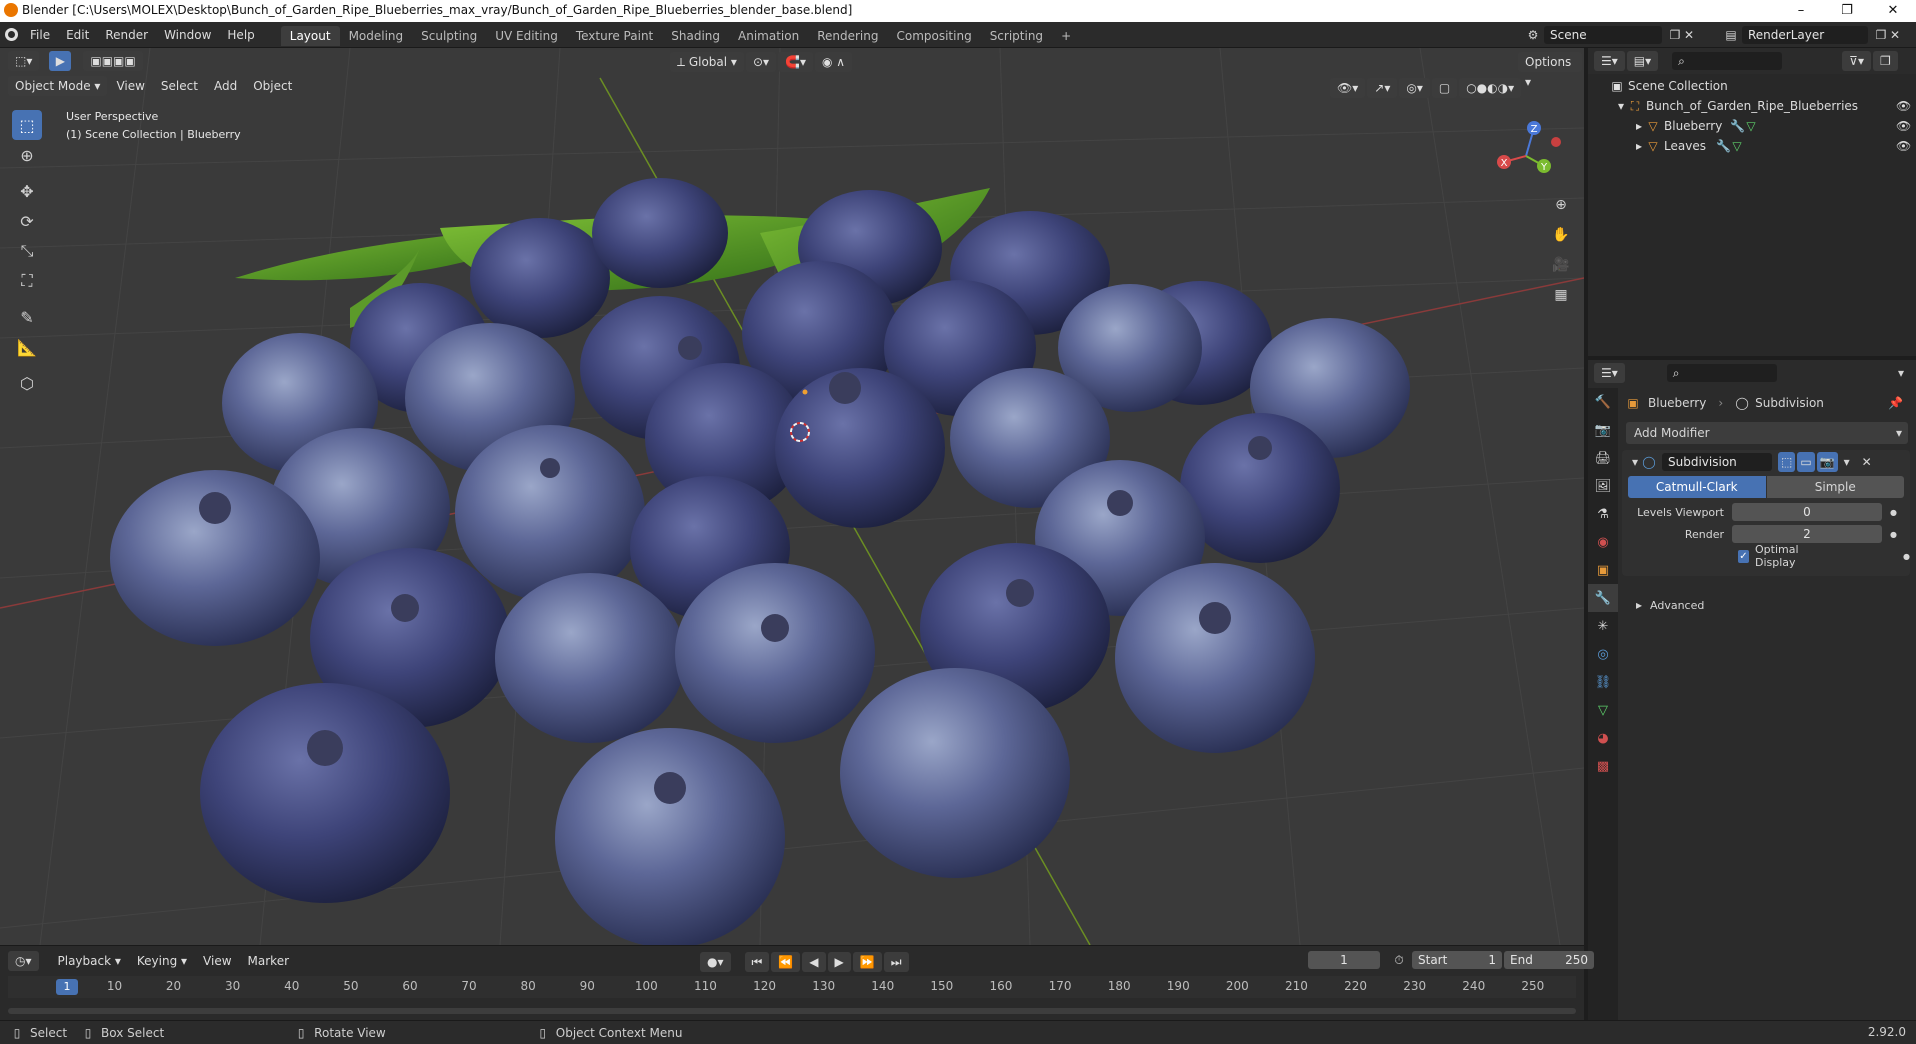  Describe the element at coordinates (1895, 403) in the screenshot. I see `pin-icon: 📌` at that location.